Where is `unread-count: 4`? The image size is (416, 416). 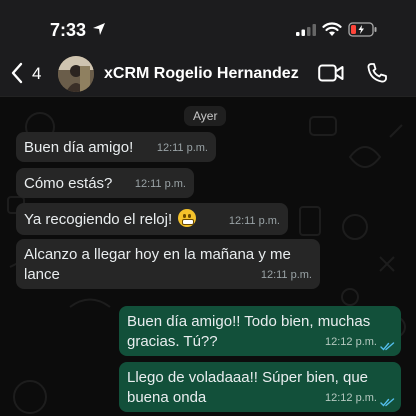
unread-count: 4 is located at coordinates (36, 74).